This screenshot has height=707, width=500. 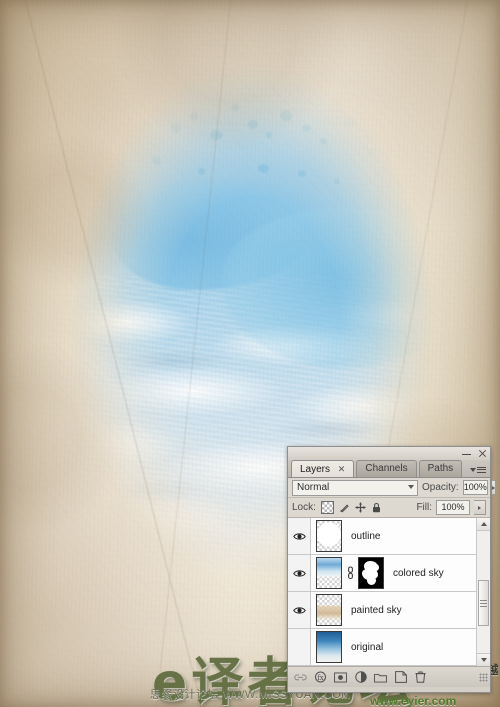 I want to click on close-icon, so click(x=482, y=453).